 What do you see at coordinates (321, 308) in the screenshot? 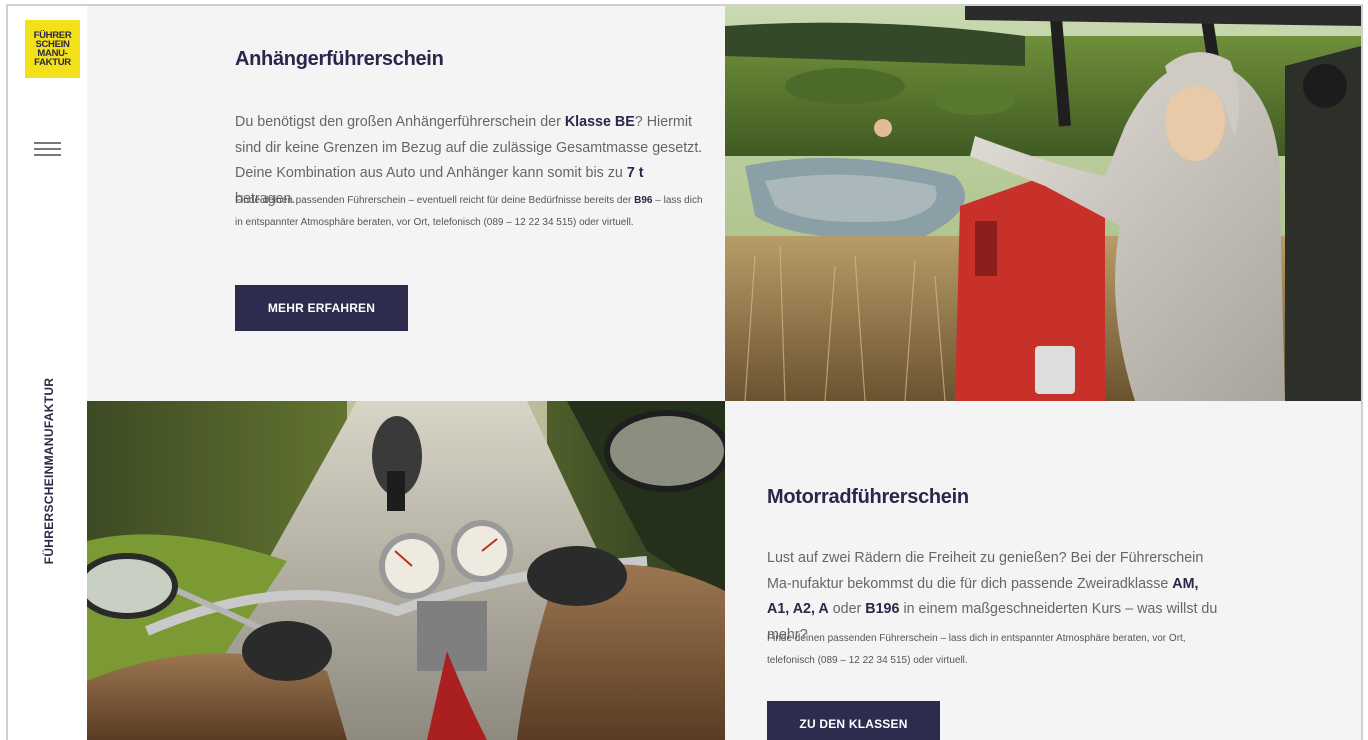
I see `more-info-button: MEHR ERFAHREN` at bounding box center [321, 308].